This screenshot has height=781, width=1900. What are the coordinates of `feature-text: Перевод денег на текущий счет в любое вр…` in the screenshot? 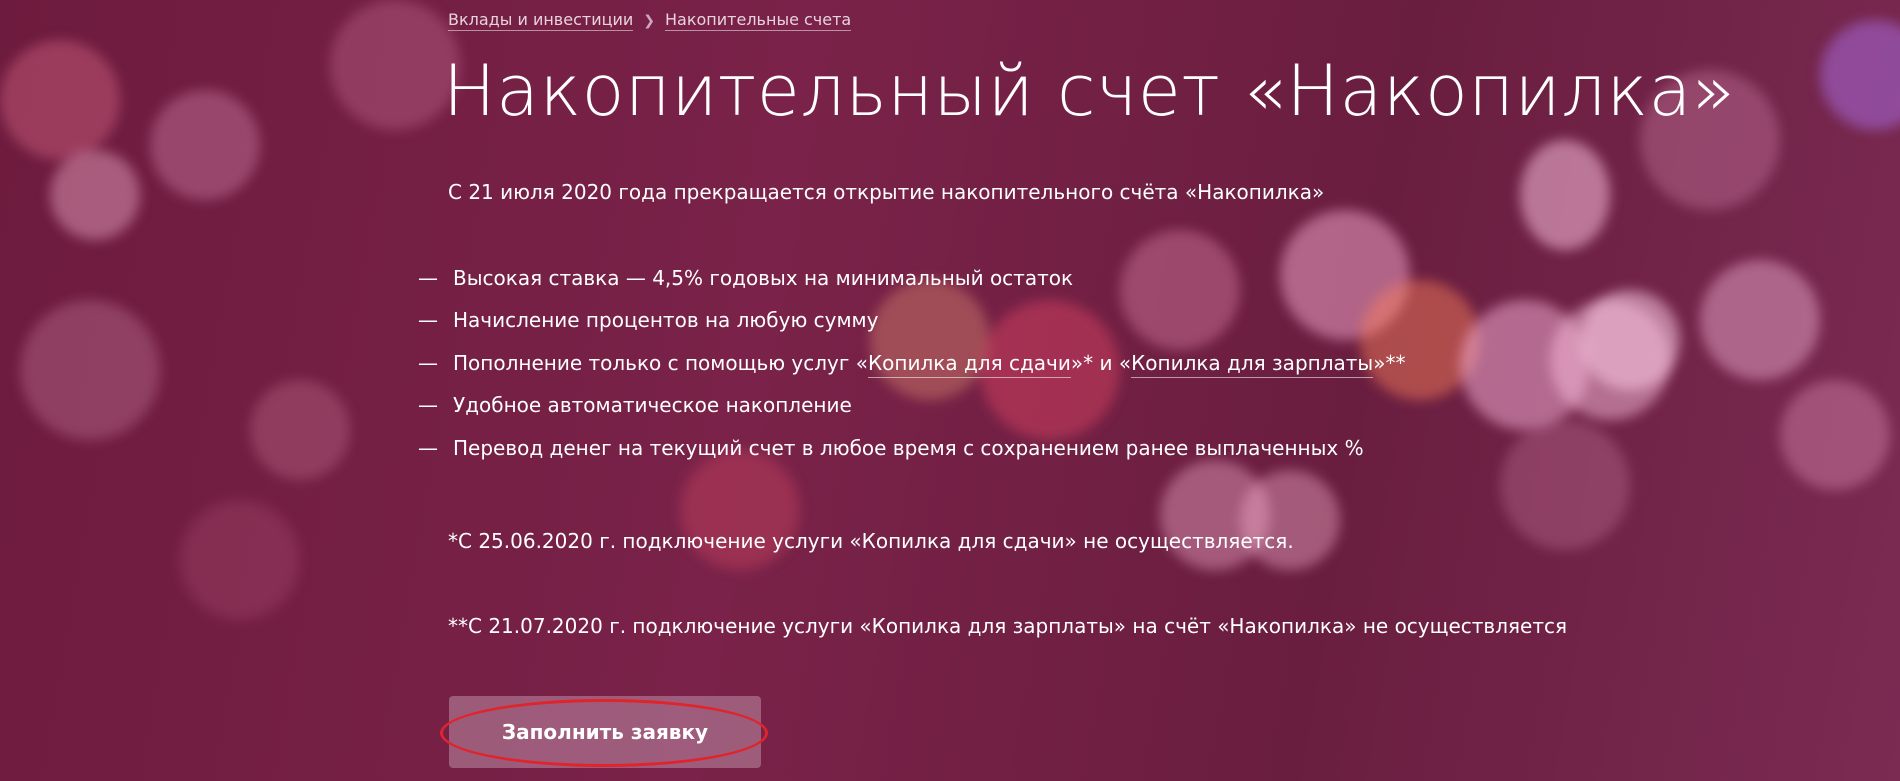 It's located at (908, 447).